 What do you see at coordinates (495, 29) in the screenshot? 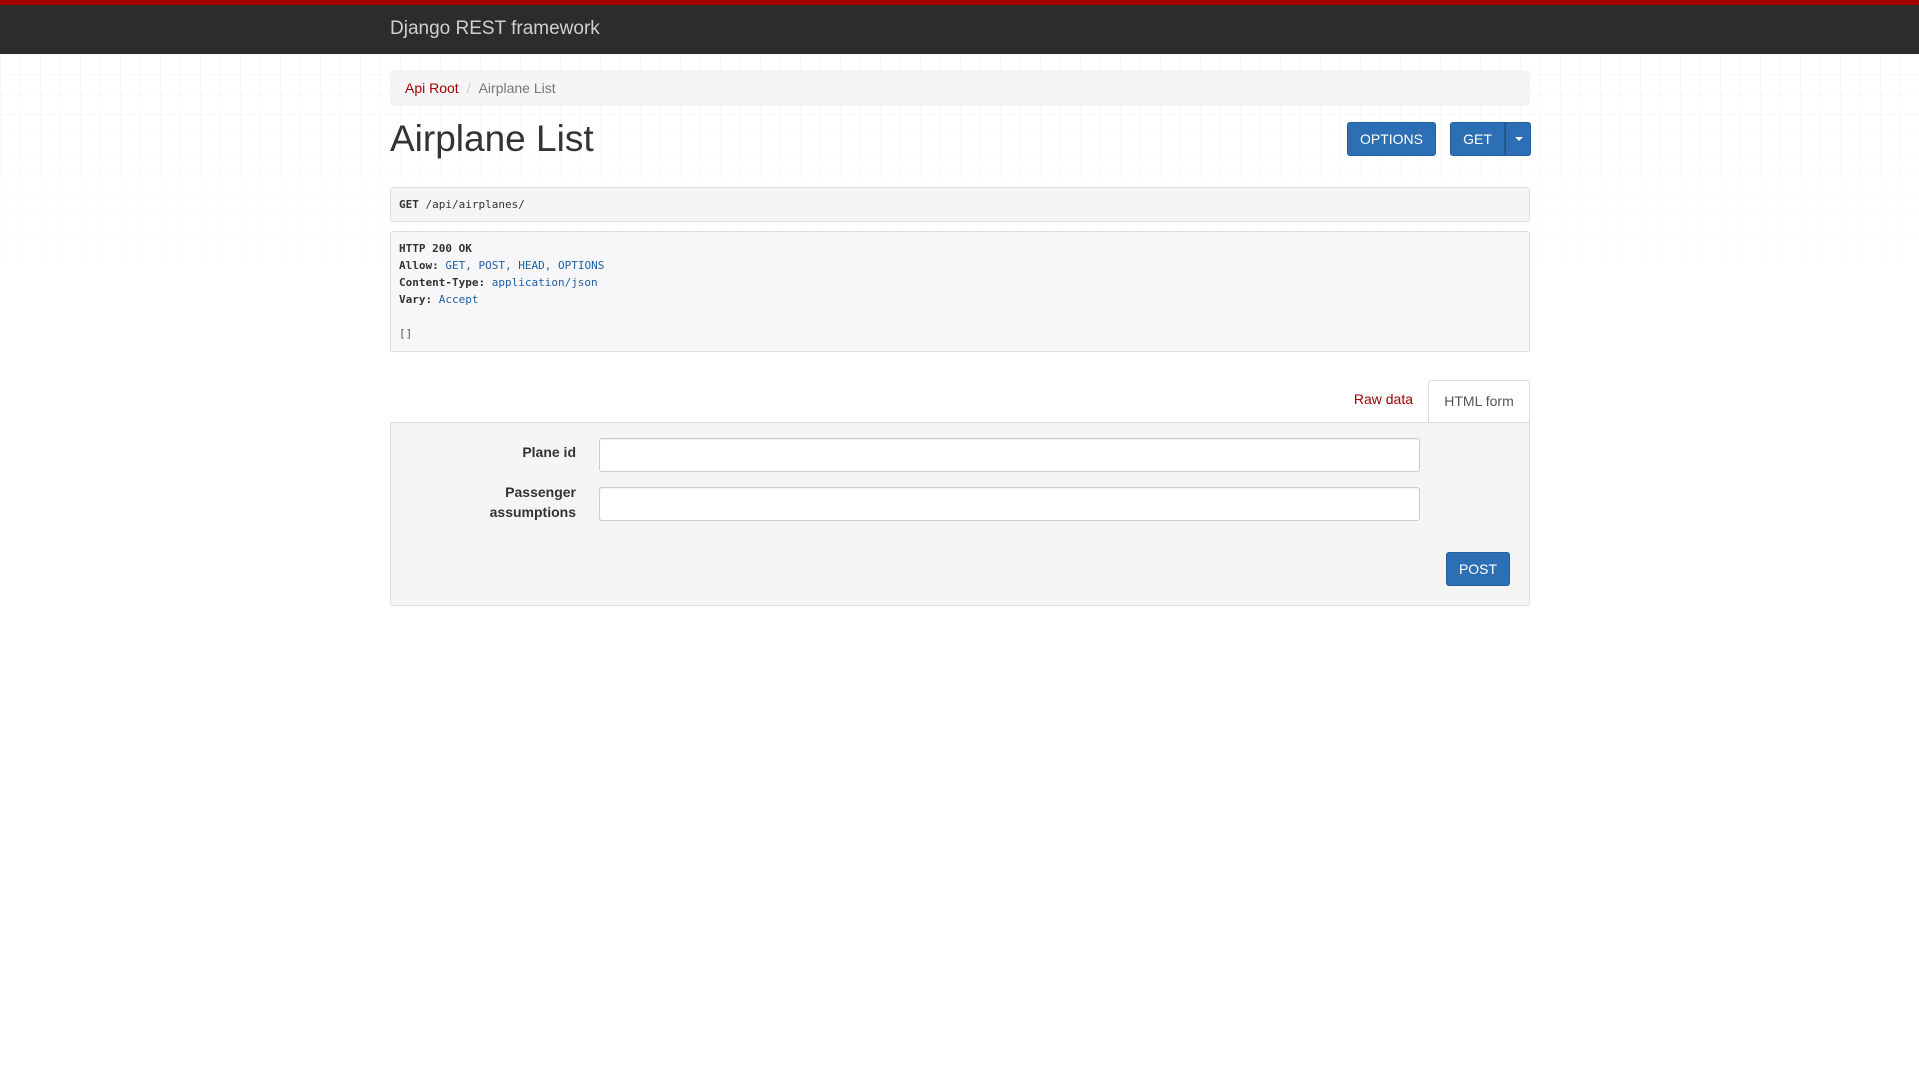
I see `brand-link: Django REST framework` at bounding box center [495, 29].